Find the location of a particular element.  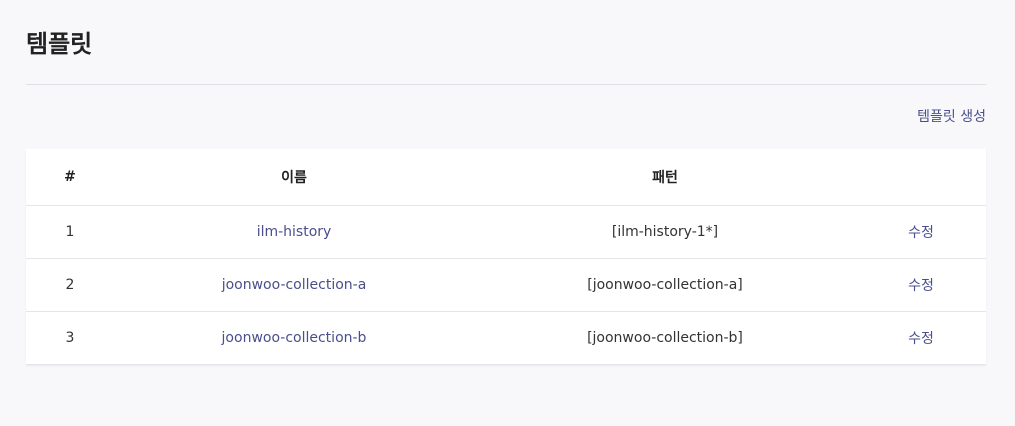

row-name-cell: joonwoo-collection-b is located at coordinates (294, 338).